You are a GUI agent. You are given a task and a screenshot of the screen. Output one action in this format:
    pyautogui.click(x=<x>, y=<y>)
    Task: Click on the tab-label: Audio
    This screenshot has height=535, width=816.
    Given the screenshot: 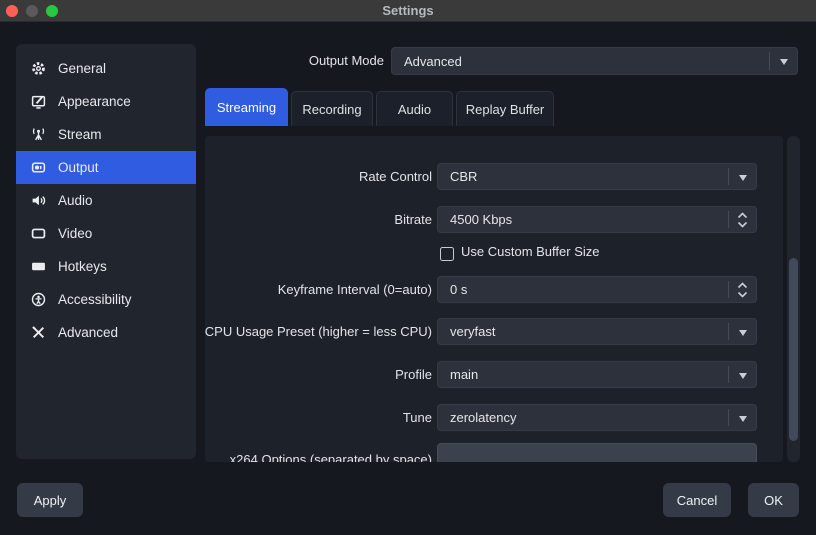 What is the action you would take?
    pyautogui.click(x=414, y=109)
    